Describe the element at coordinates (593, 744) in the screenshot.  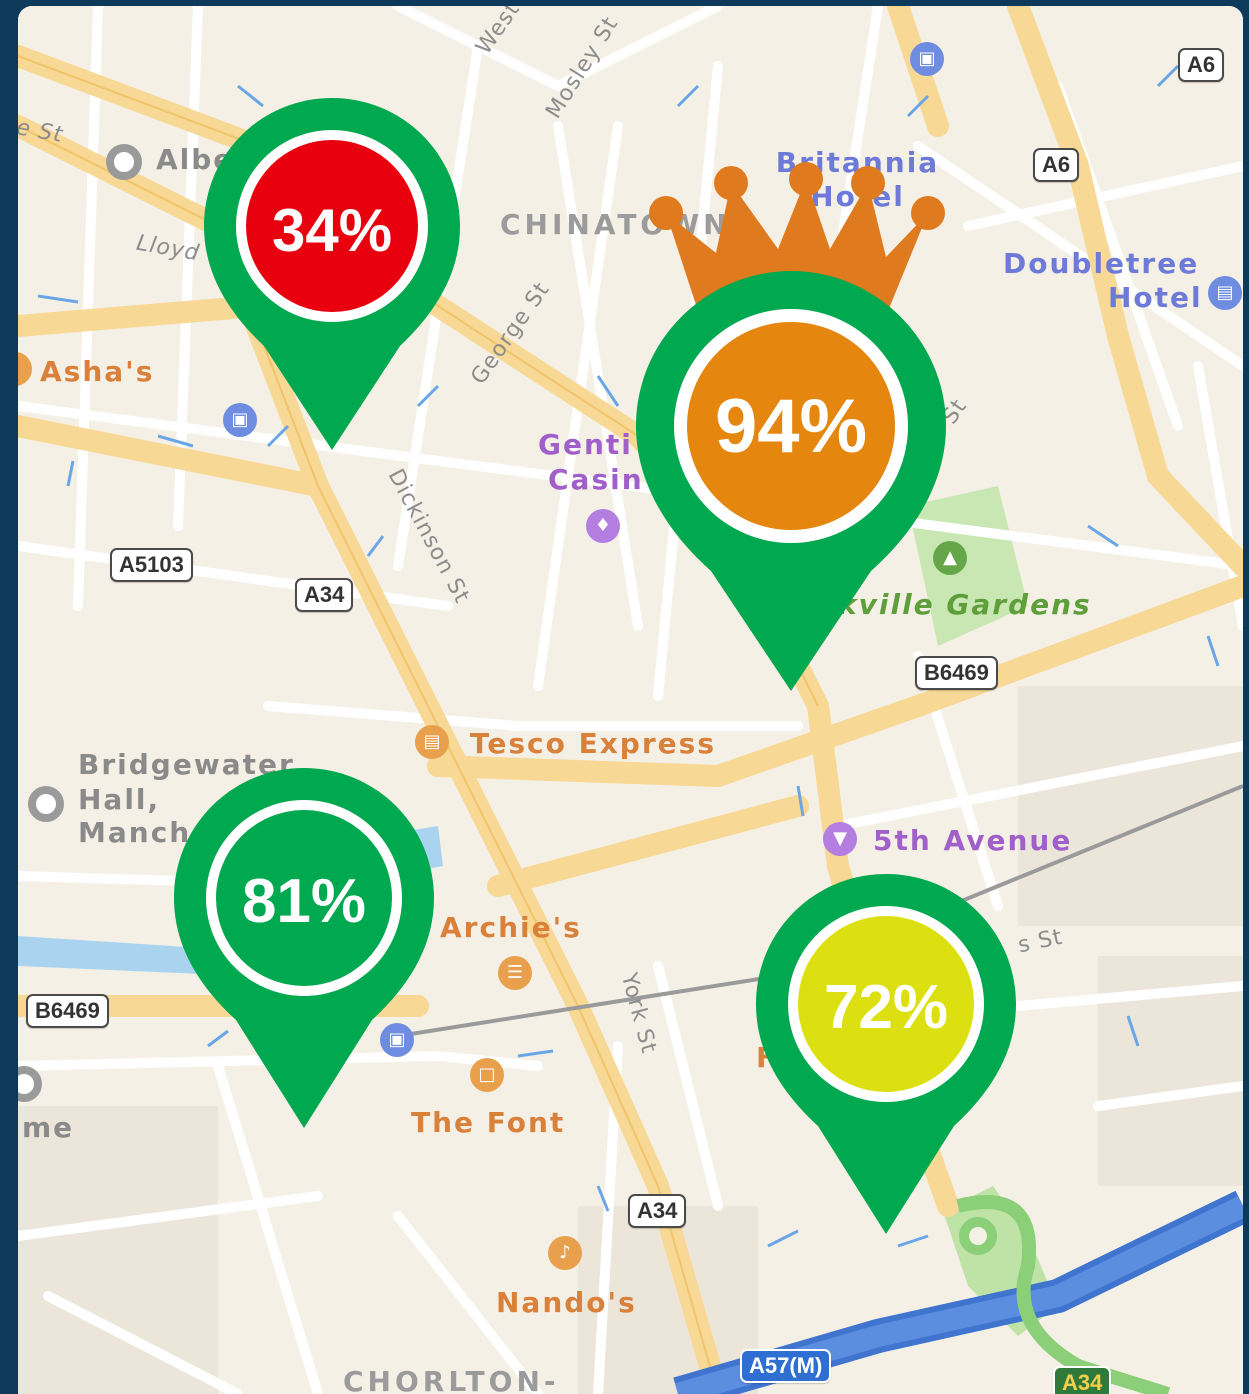
I see `poi-label-tesco-express: Tesco Express` at that location.